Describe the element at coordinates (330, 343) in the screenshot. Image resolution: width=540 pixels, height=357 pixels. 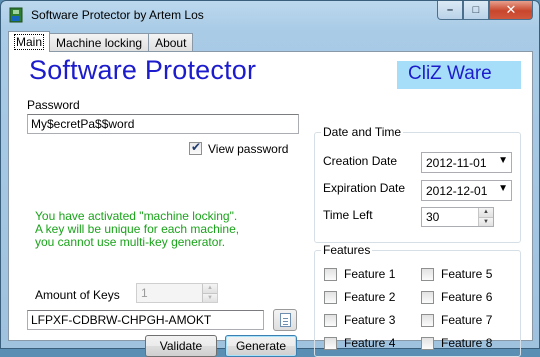
I see `feature-4-checkbox` at that location.